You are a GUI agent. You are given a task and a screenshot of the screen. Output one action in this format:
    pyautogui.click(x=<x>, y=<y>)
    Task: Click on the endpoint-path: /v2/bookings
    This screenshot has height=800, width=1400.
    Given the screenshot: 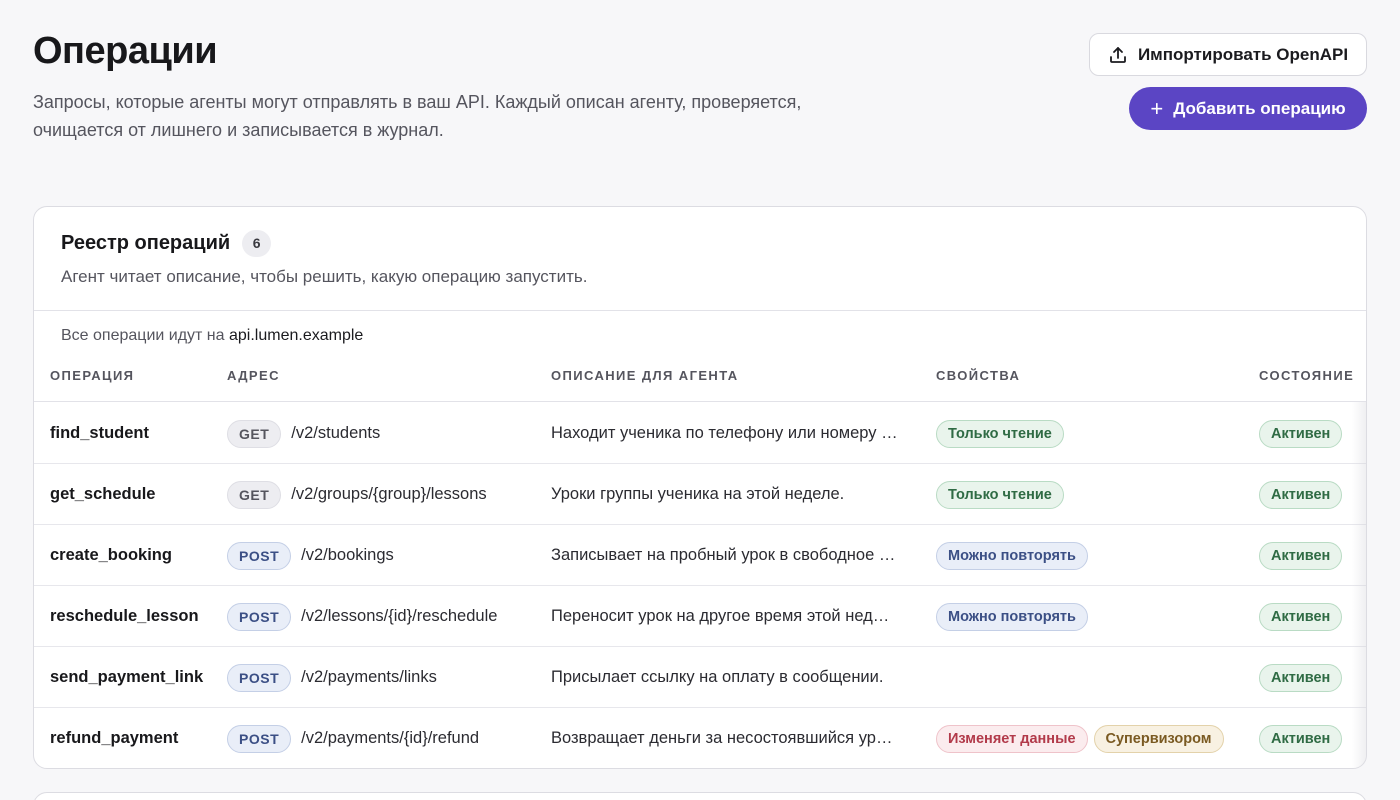 What is the action you would take?
    pyautogui.click(x=347, y=555)
    